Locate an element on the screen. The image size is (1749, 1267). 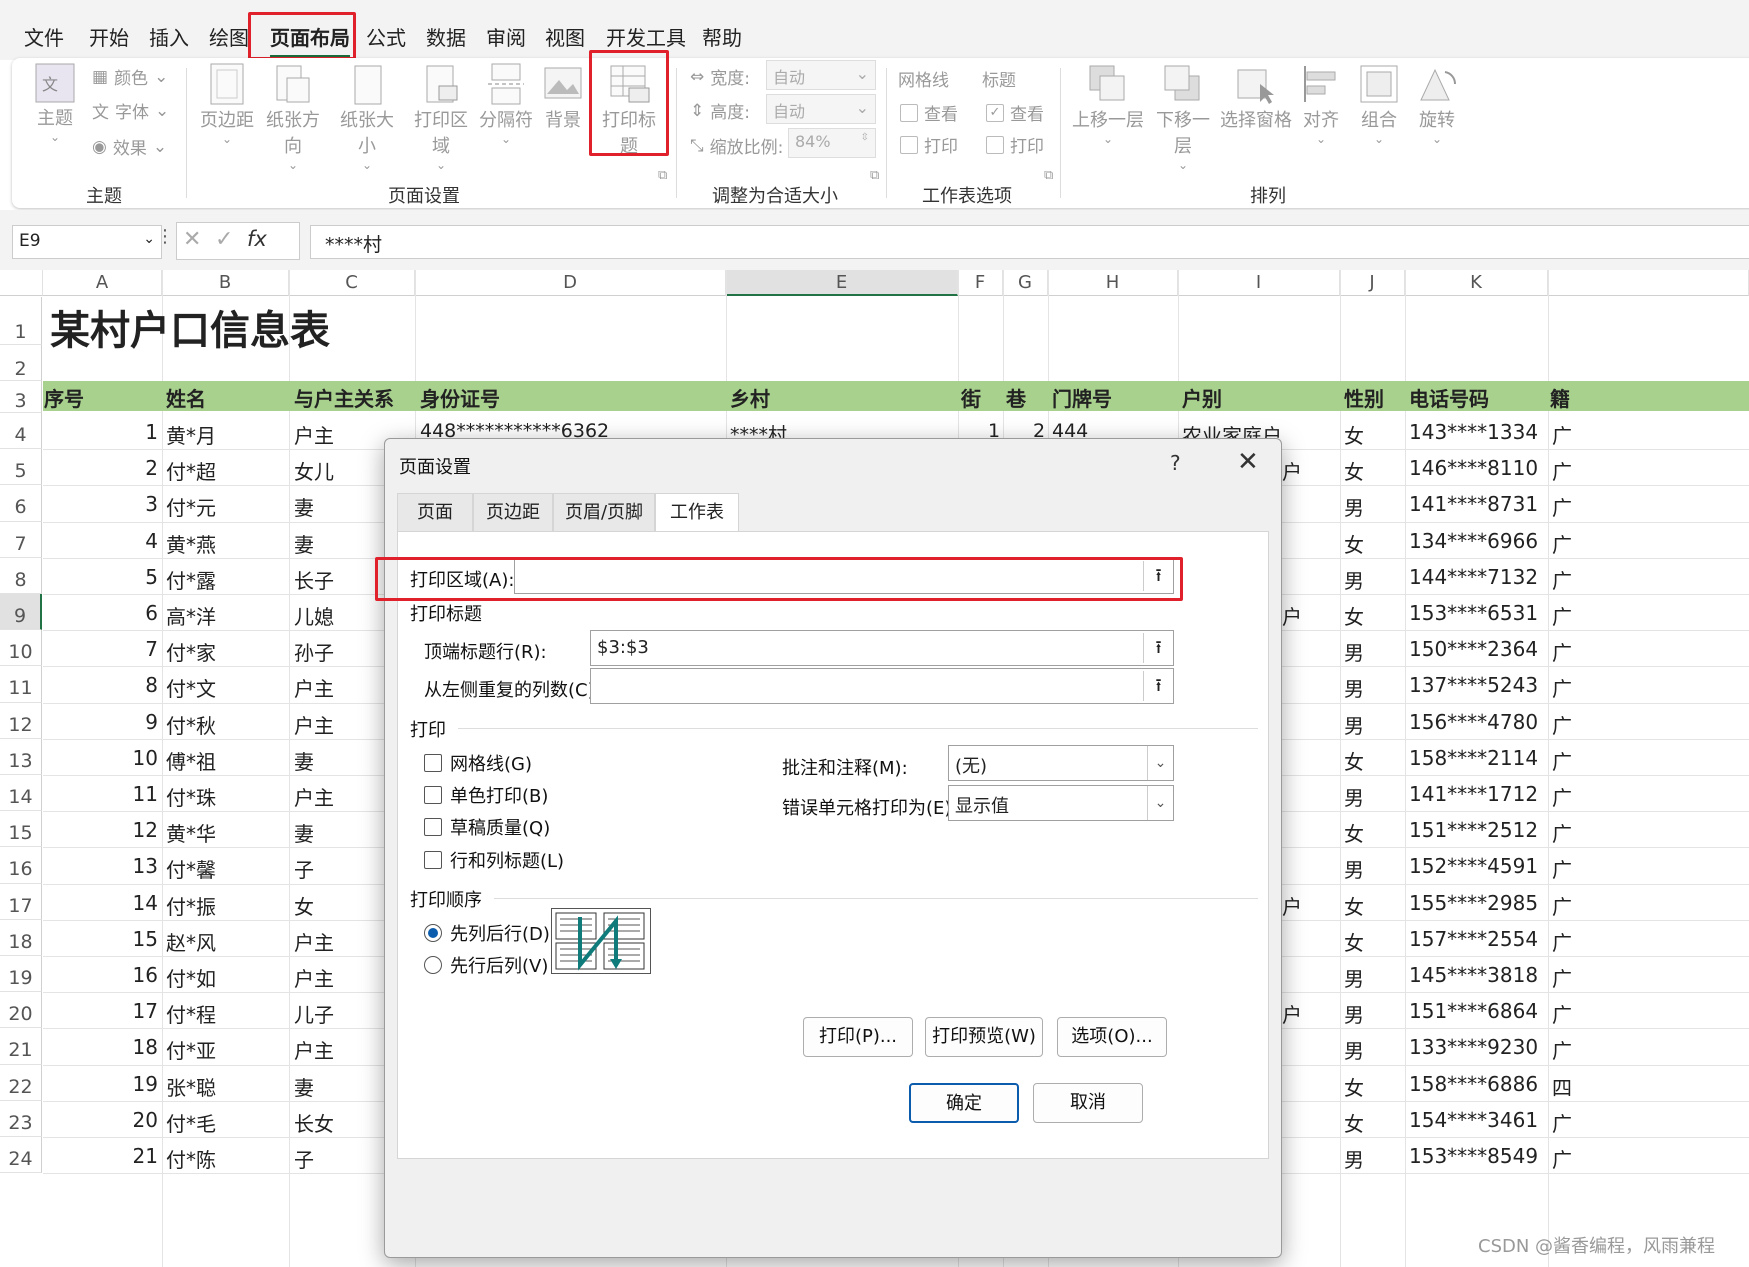
cell-name: 付*亚 is located at coordinates (191, 1049).